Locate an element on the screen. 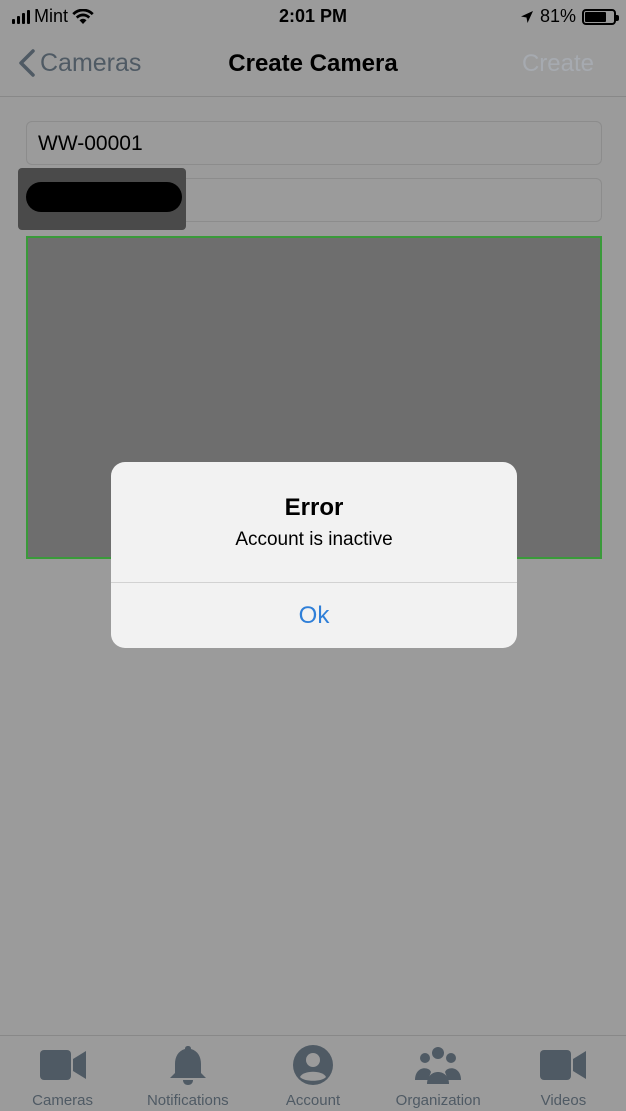 This screenshot has height=1111, width=626. battery-percent: 81% is located at coordinates (557, 16).